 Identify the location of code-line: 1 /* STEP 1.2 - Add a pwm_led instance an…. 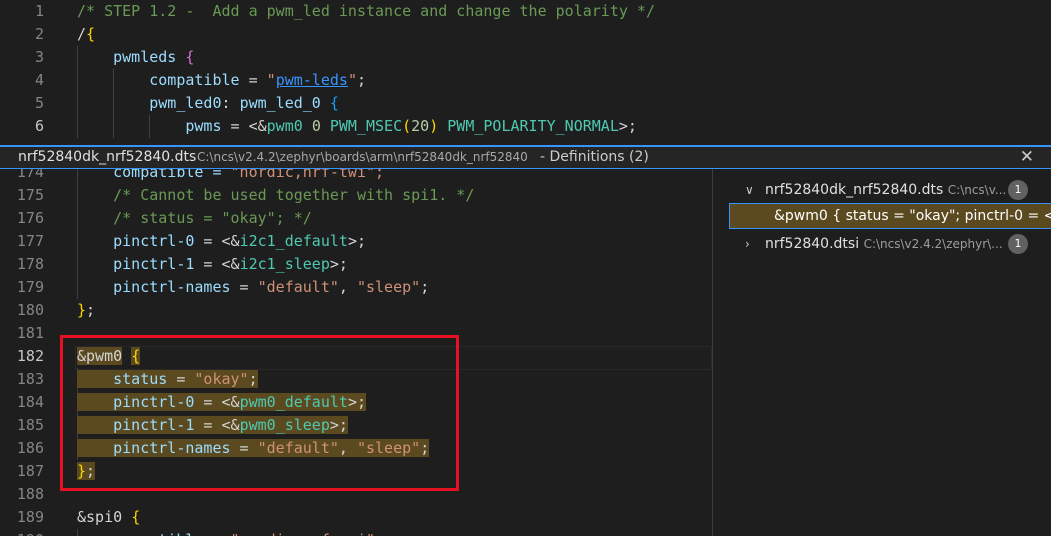
(525, 11).